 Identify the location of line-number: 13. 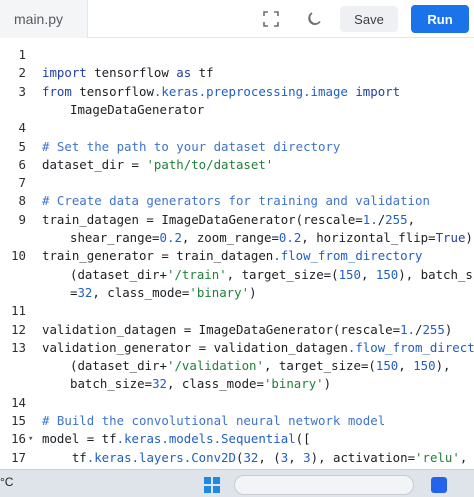
(18, 347).